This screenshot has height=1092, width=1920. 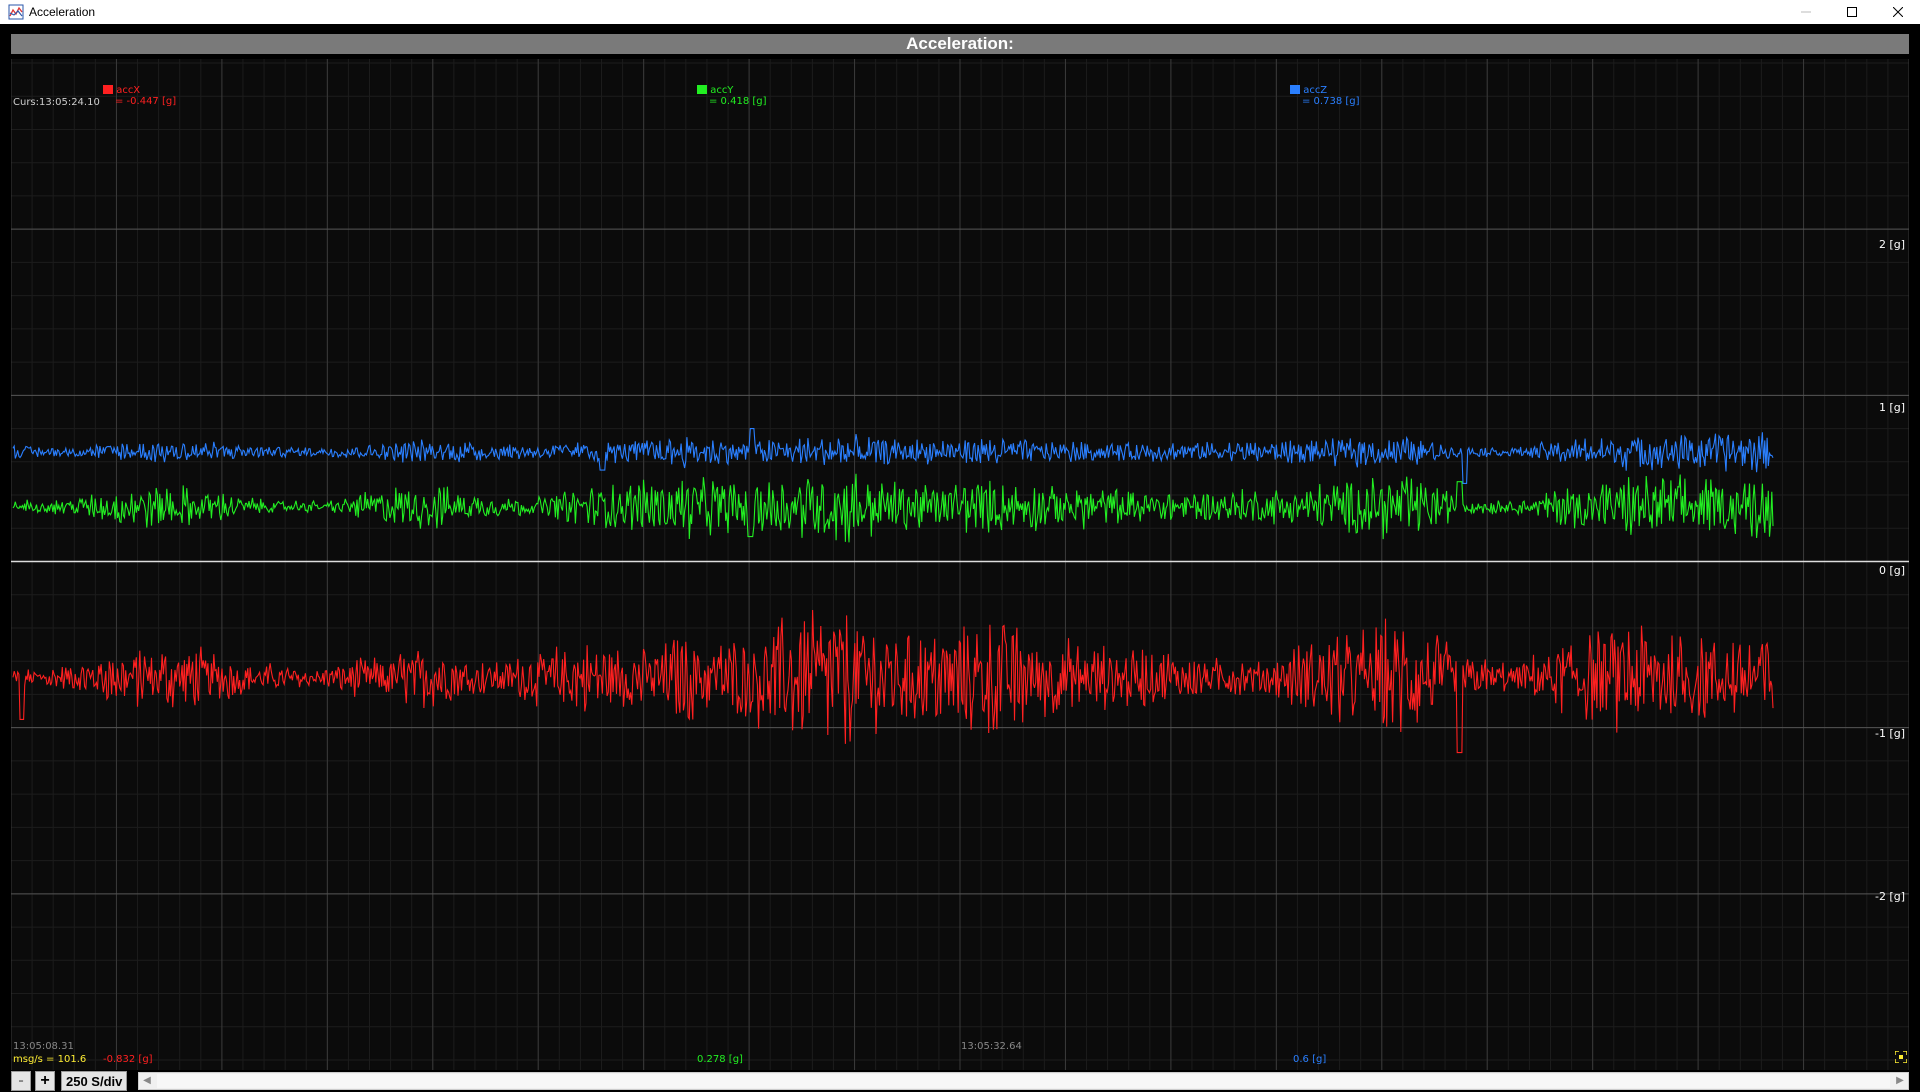 What do you see at coordinates (147, 1081) in the screenshot?
I see `scroll-left-icon: ◀` at bounding box center [147, 1081].